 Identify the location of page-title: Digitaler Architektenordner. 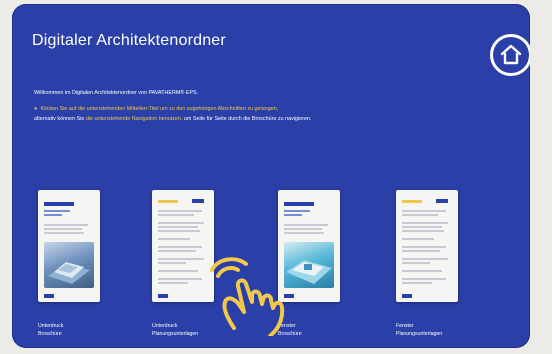
(129, 40).